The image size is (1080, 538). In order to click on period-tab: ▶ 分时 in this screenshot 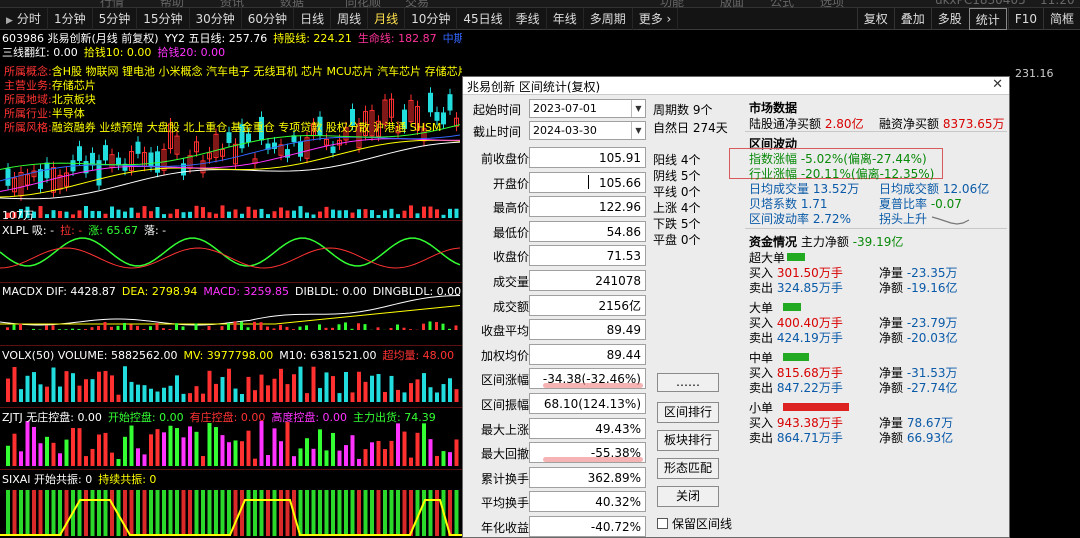, I will do `click(24, 18)`.